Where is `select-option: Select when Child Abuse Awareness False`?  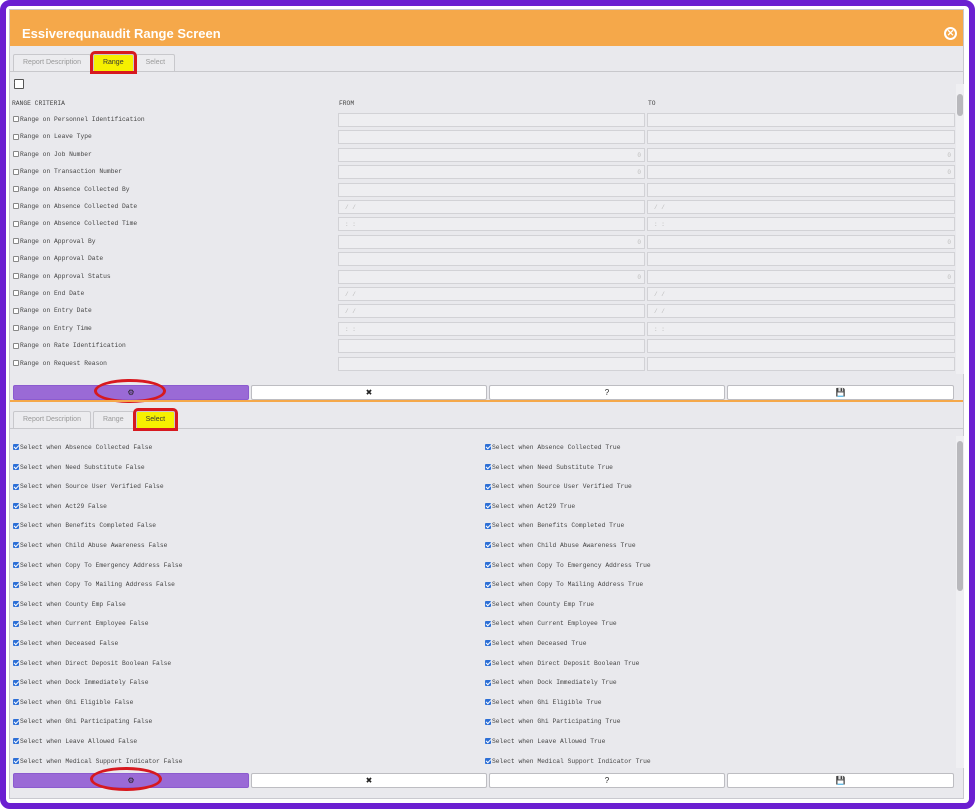
select-option: Select when Child Abuse Awareness False is located at coordinates (90, 545).